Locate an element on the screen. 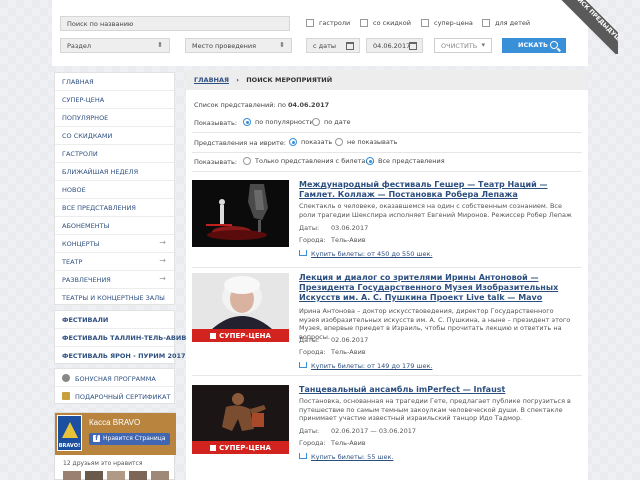  menu-item-festival-tallinn: ФЕСТИВАЛЬ ТАЛЛИН-ТЕЛЬ-АВИВ is located at coordinates (120, 338).